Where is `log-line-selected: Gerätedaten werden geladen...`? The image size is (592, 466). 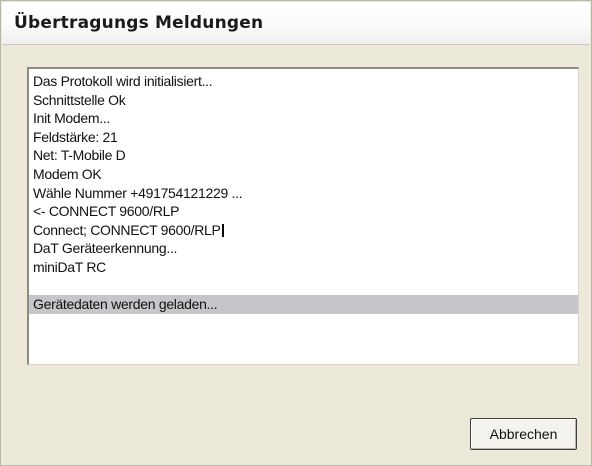
log-line-selected: Gerätedaten werden geladen... is located at coordinates (303, 304).